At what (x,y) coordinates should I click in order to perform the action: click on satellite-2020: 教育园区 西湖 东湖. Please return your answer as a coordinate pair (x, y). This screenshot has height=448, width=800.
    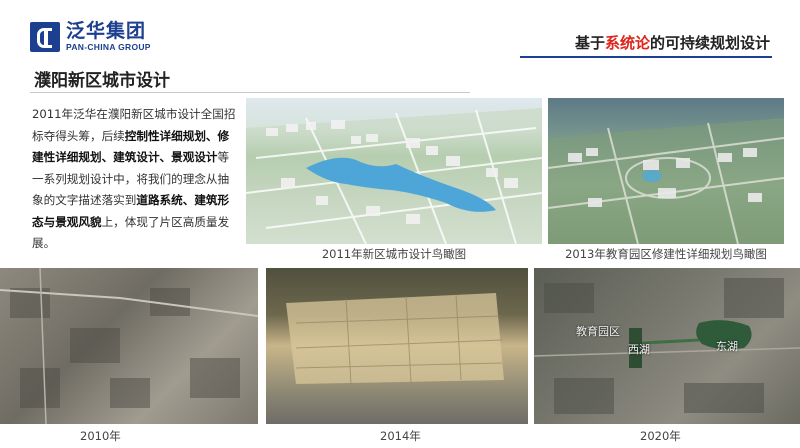
    Looking at the image, I should click on (667, 346).